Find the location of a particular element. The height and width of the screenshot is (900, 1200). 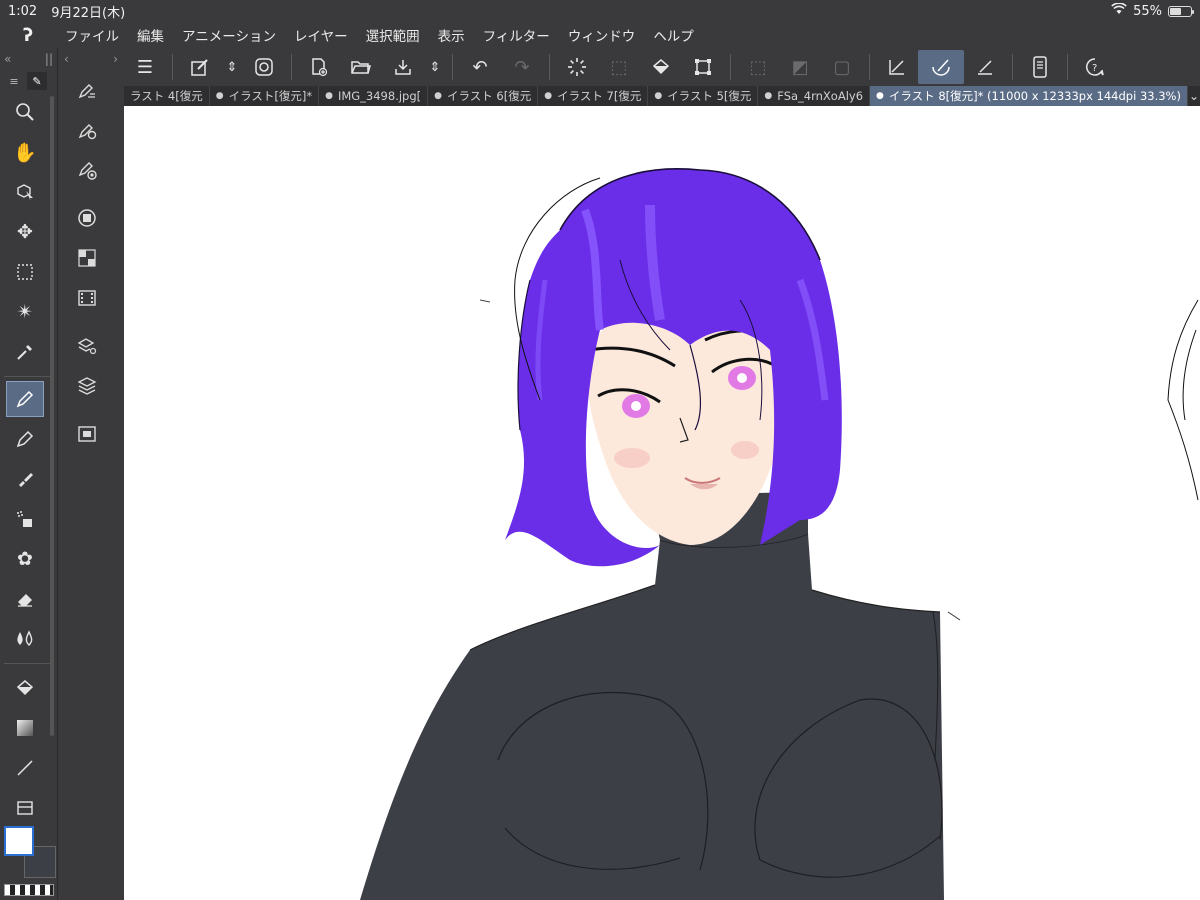

selection-tool-icon is located at coordinates (25, 272).